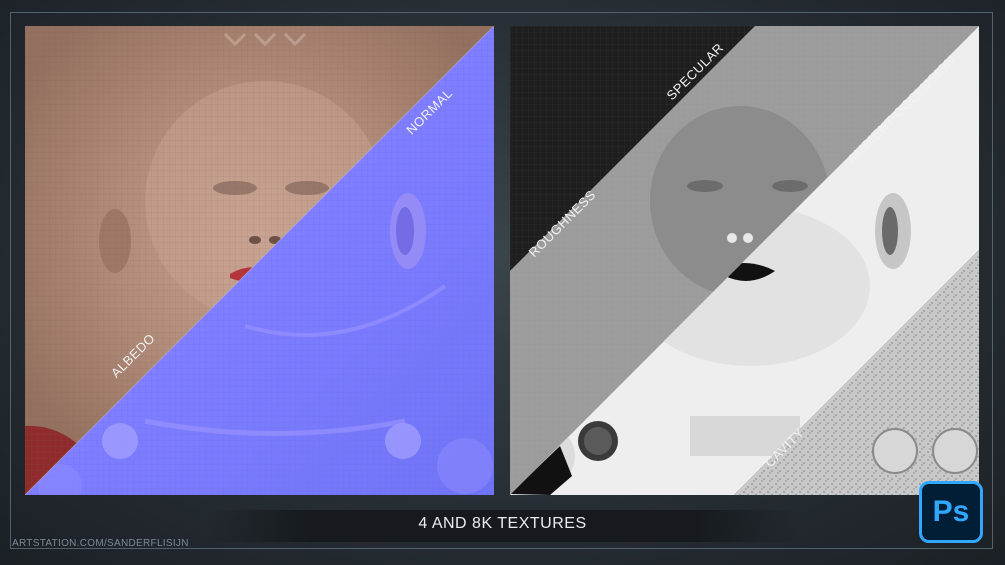 The width and height of the screenshot is (1005, 565). I want to click on credit-link: ARTSTATION.COM/SANDERFLISIJN, so click(100, 543).